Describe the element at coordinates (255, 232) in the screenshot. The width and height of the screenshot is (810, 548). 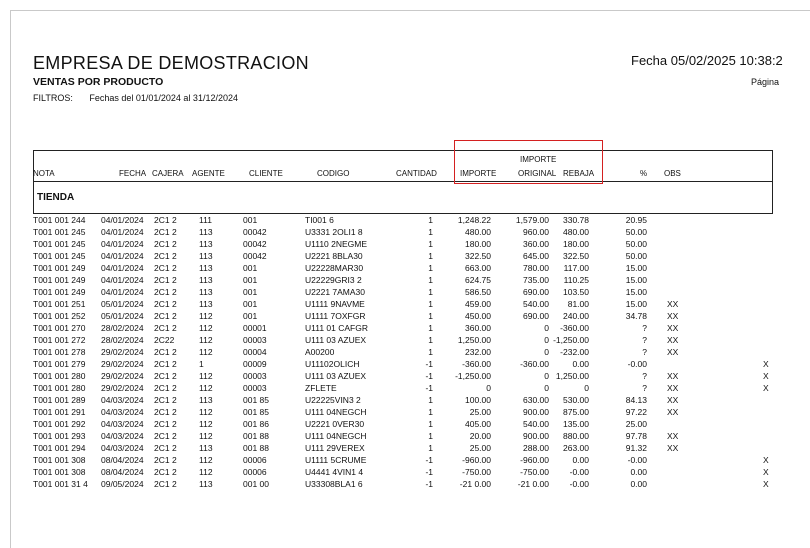
I see `cell-cliente: 00042` at that location.